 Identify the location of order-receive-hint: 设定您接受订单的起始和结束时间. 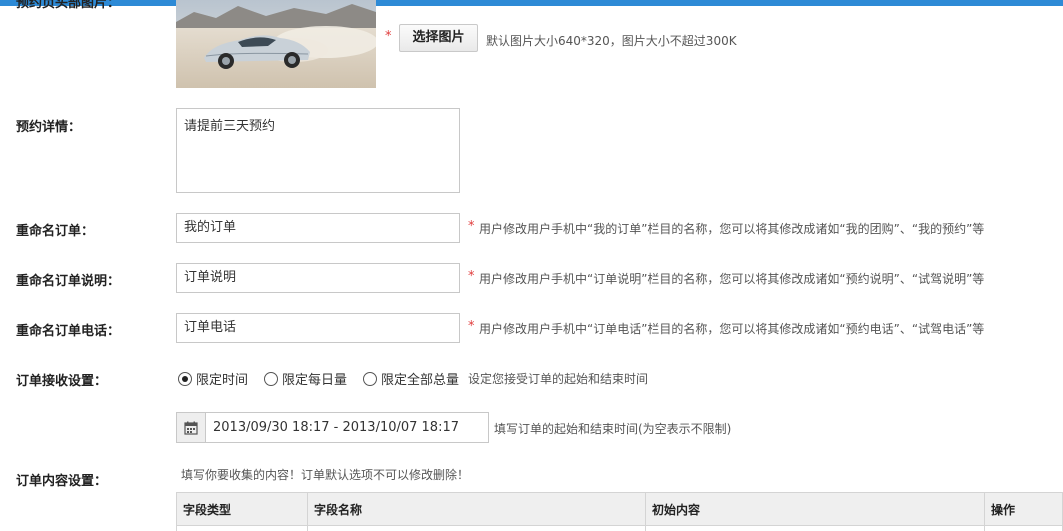
(558, 379).